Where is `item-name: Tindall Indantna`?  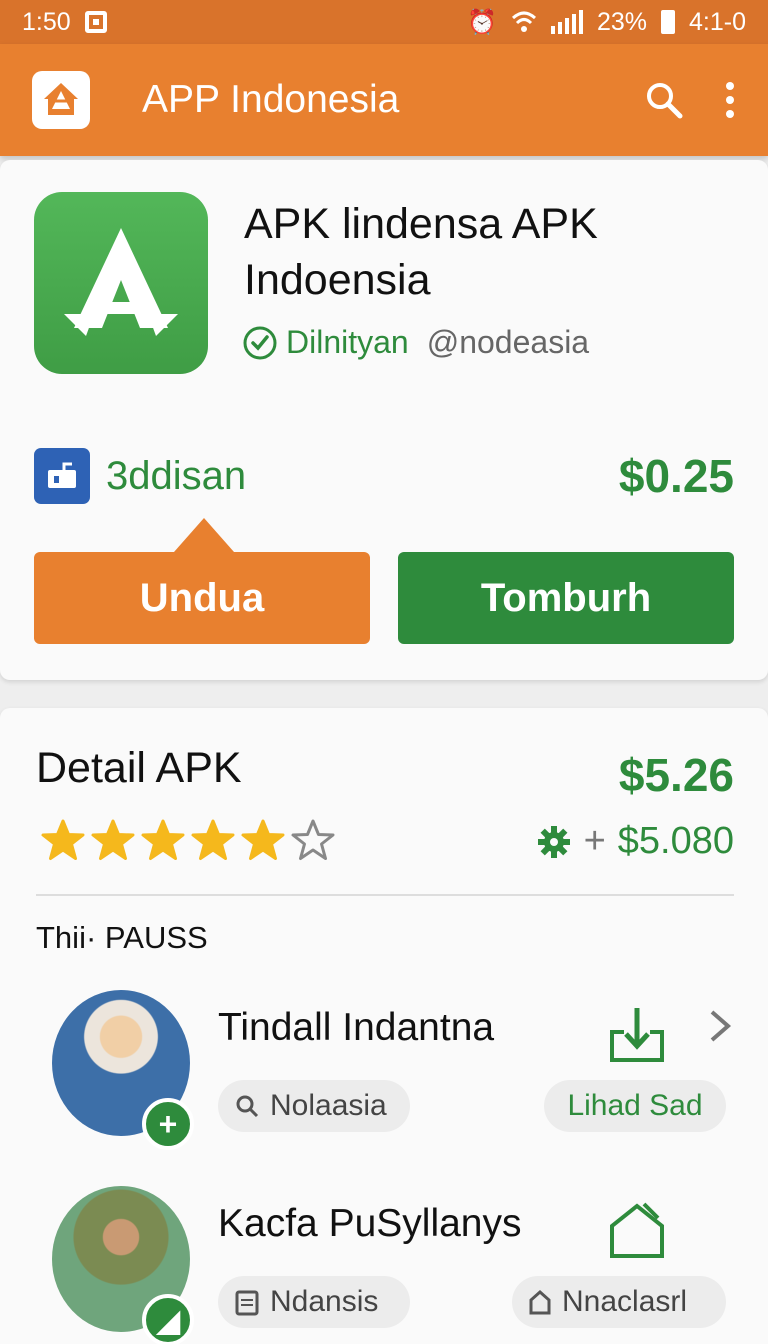
item-name: Tindall Indantna is located at coordinates (356, 1027).